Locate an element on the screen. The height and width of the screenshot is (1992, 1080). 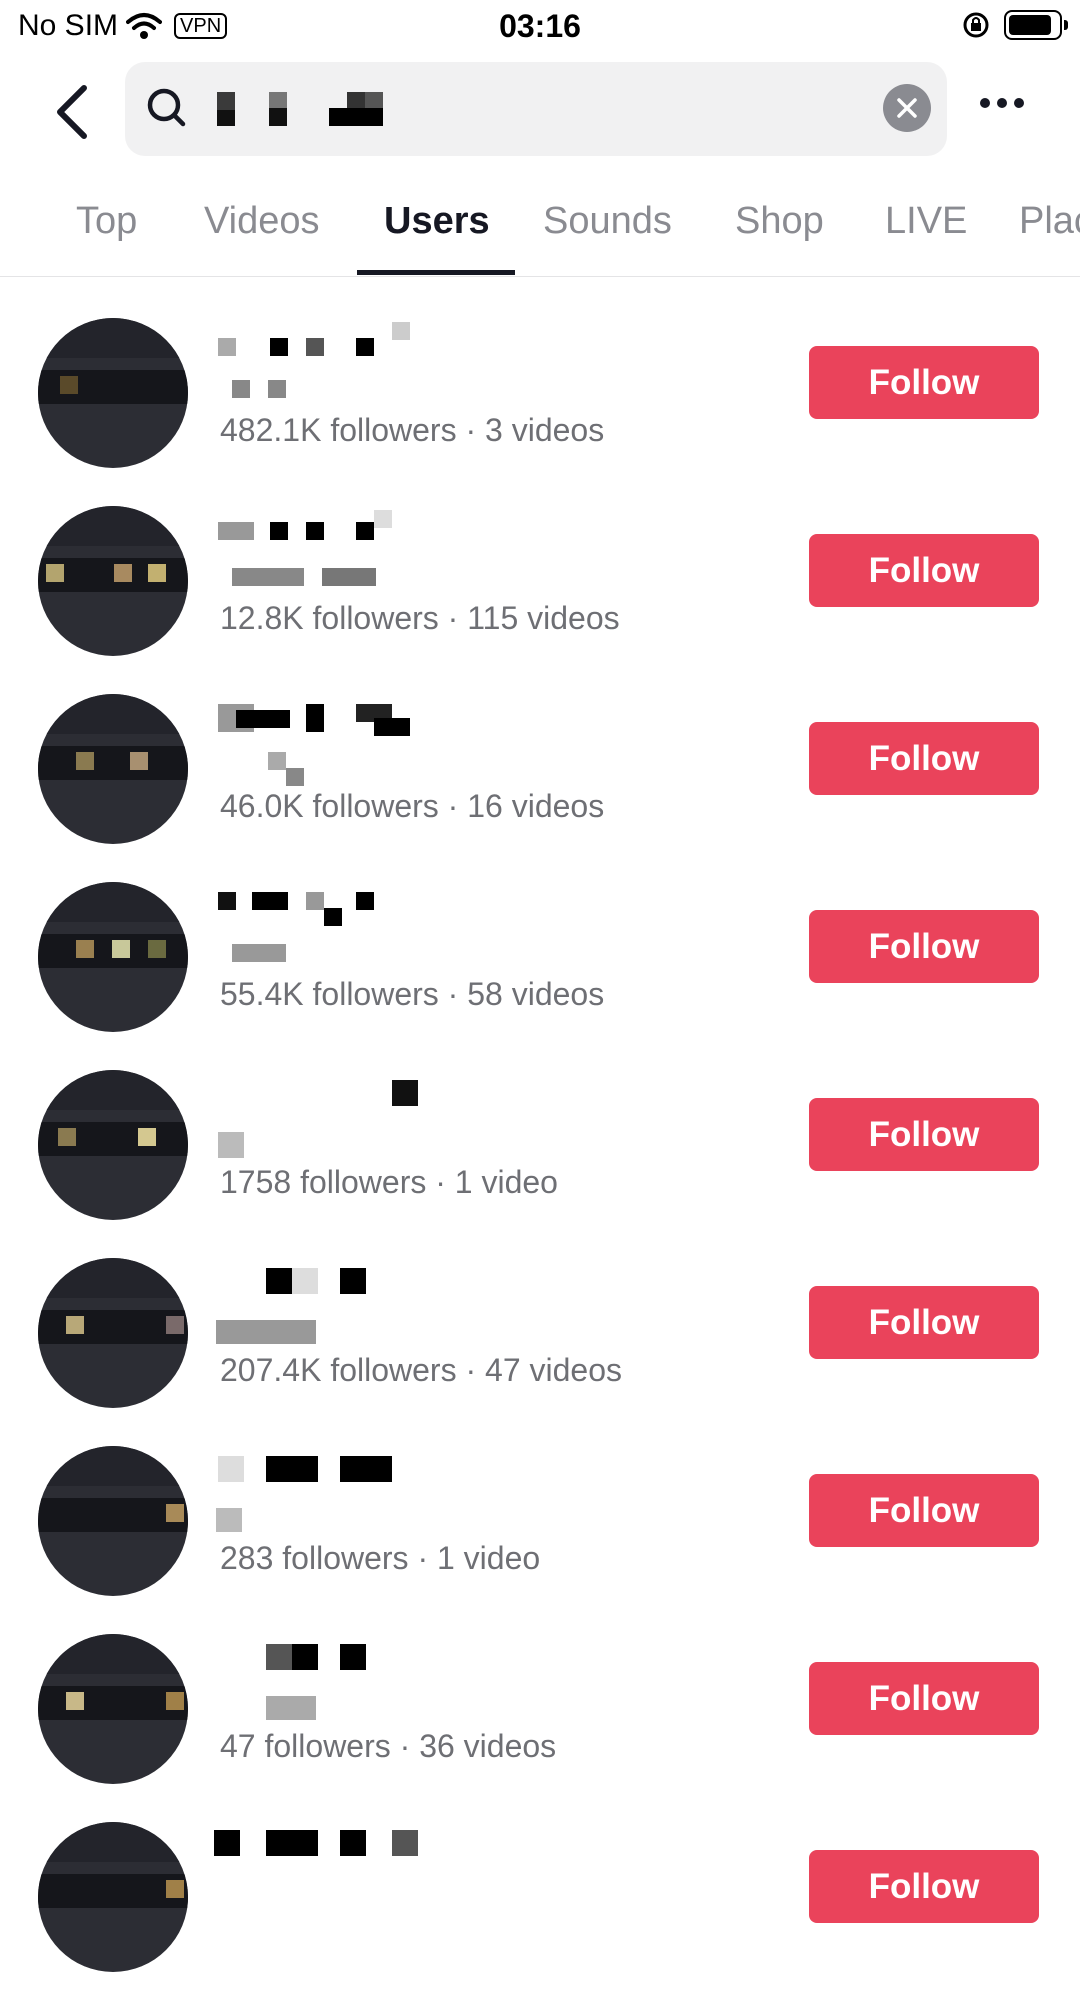
search-icon is located at coordinates (166, 107).